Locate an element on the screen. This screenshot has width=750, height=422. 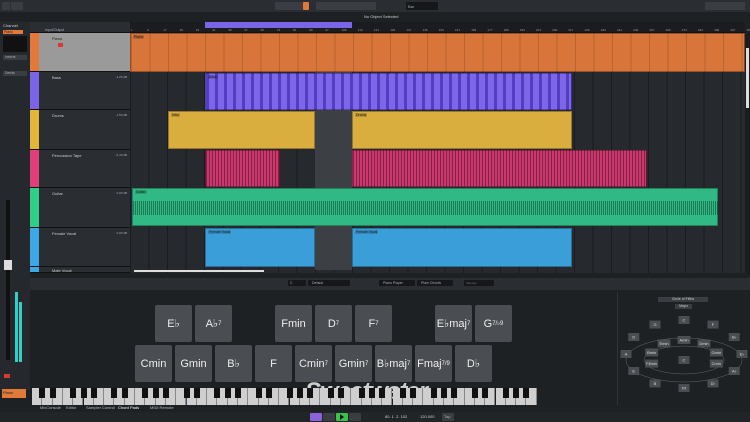
tempo-display: 120.000 is located at coordinates (427, 416).